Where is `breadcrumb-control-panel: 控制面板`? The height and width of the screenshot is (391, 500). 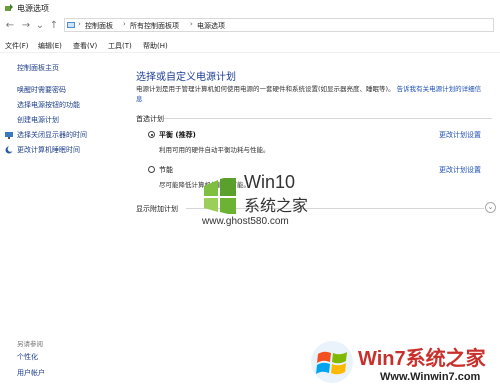
breadcrumb-control-panel: 控制面板 is located at coordinates (99, 26).